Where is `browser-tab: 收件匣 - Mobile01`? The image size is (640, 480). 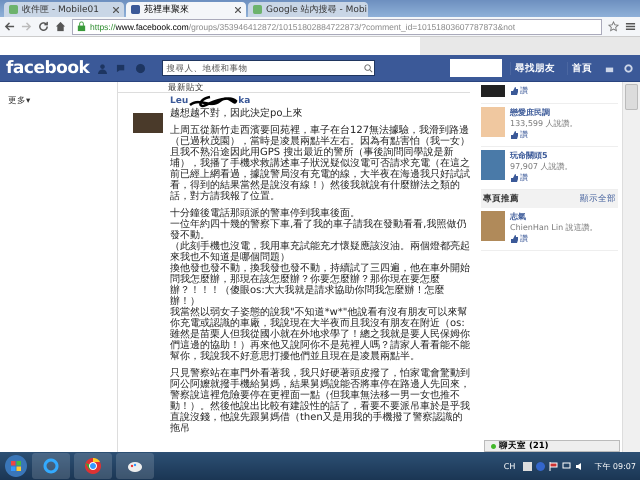
browser-tab: 收件匣 - Mobile01 is located at coordinates (64, 9).